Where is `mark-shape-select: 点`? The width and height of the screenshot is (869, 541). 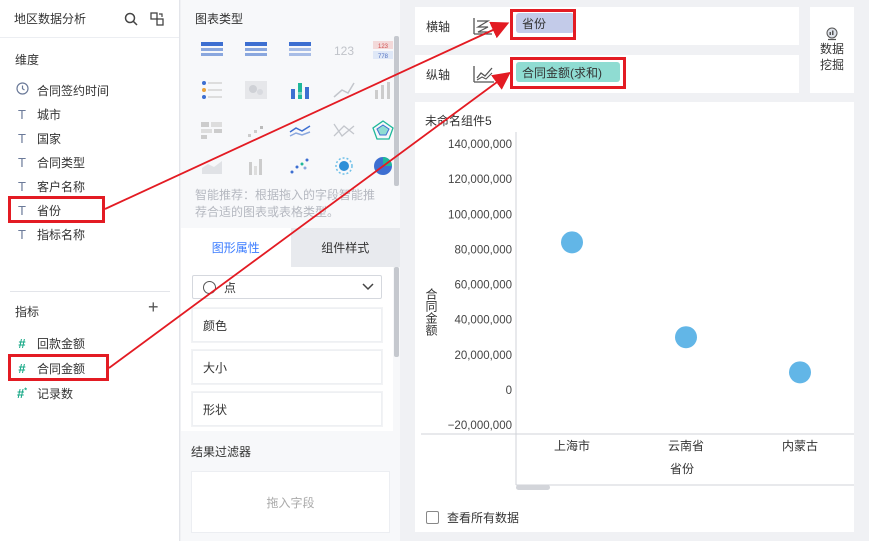 mark-shape-select: 点 is located at coordinates (287, 287).